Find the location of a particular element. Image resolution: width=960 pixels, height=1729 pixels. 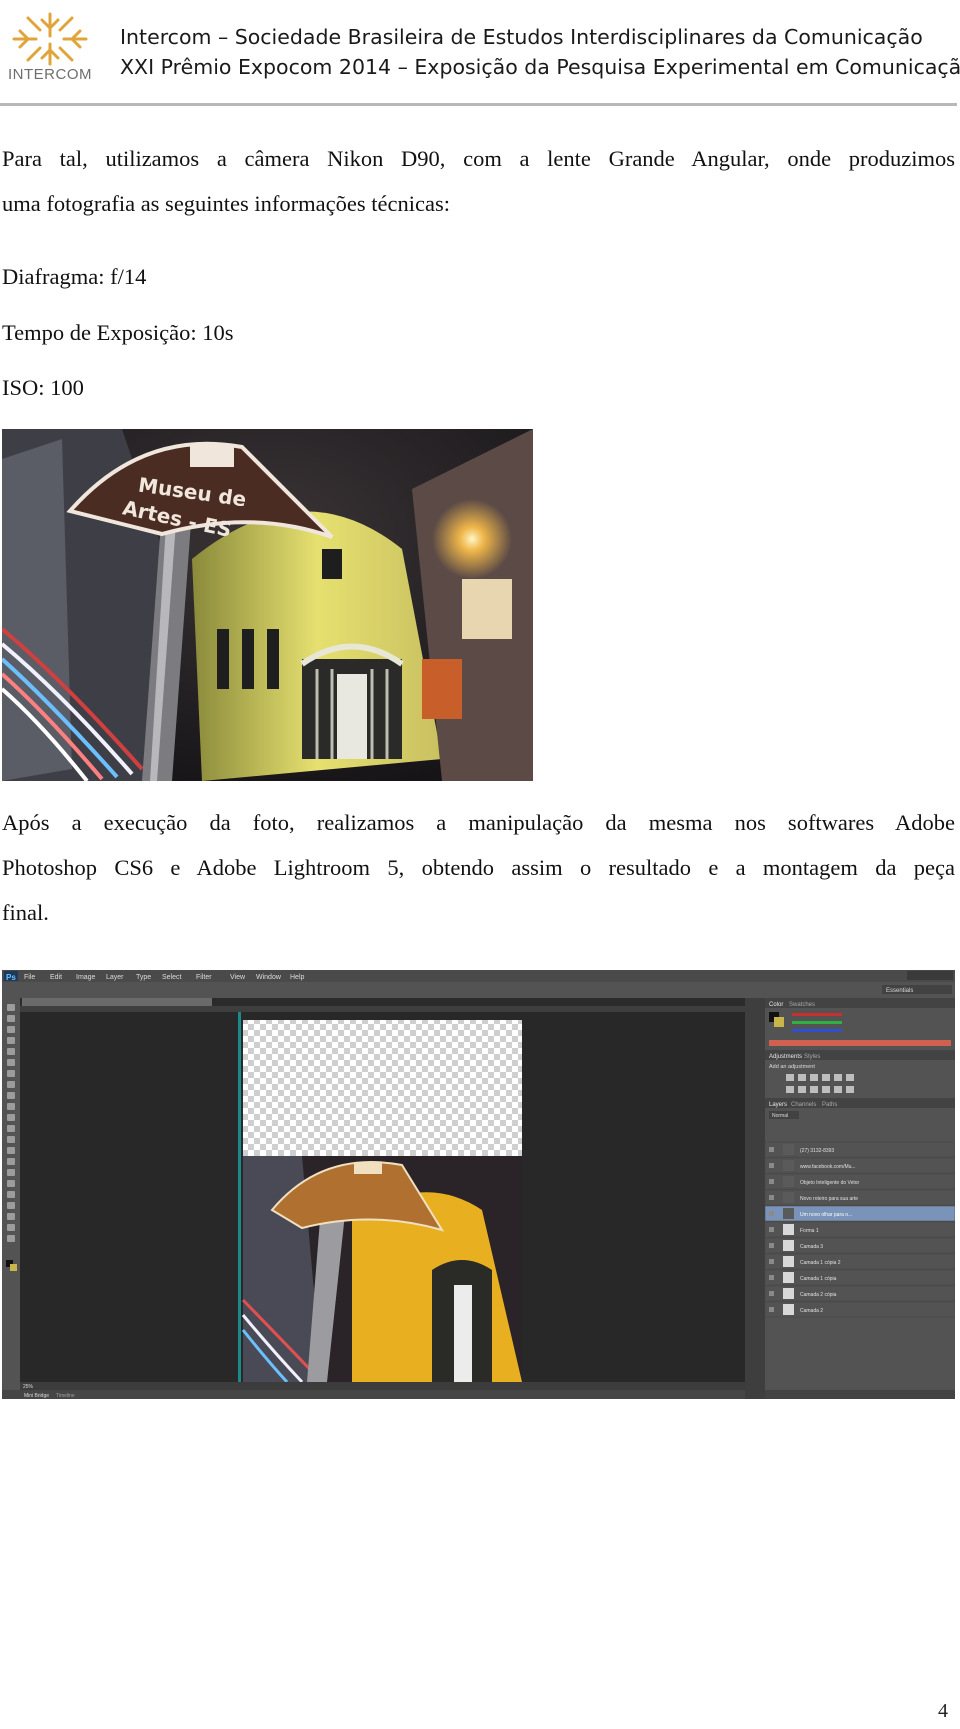

layer-name: Camada 1 cópia is located at coordinates (818, 1279).